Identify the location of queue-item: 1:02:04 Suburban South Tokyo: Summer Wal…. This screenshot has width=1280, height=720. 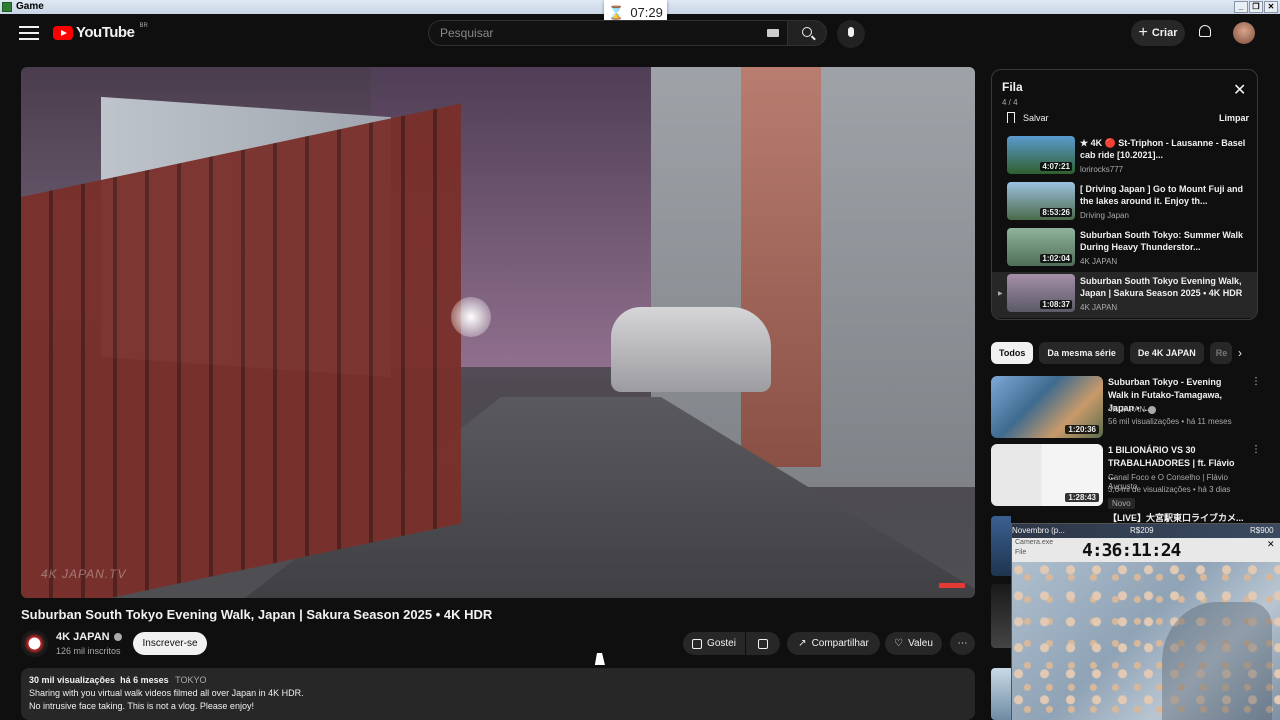
(1124, 249).